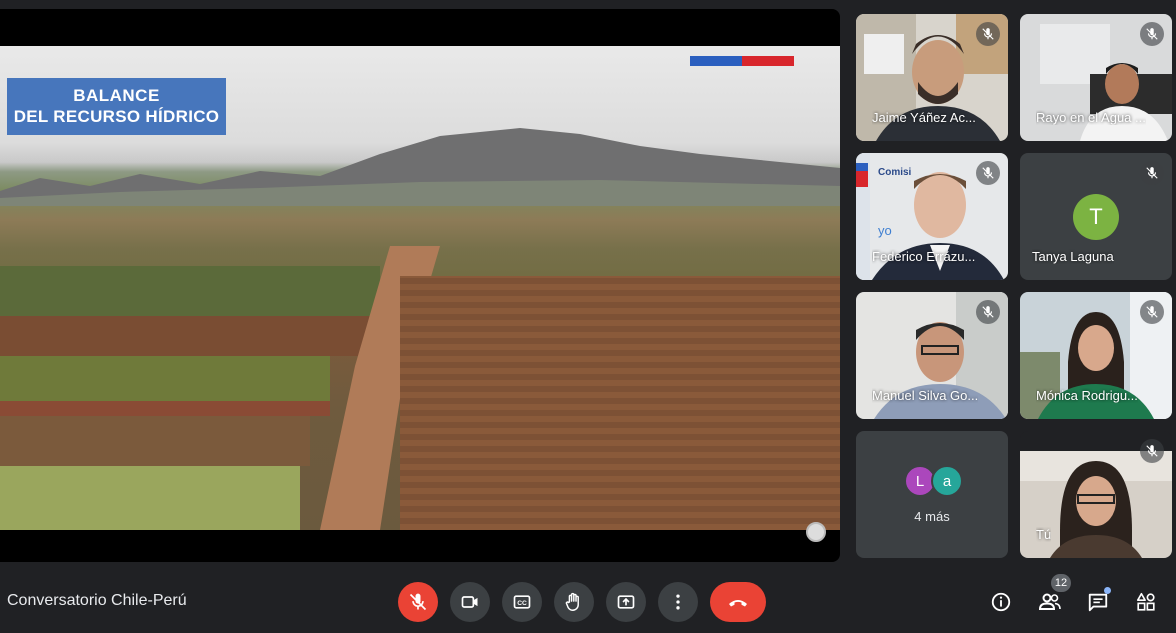 The height and width of the screenshot is (633, 1176). I want to click on present-screen-icon, so click(626, 602).